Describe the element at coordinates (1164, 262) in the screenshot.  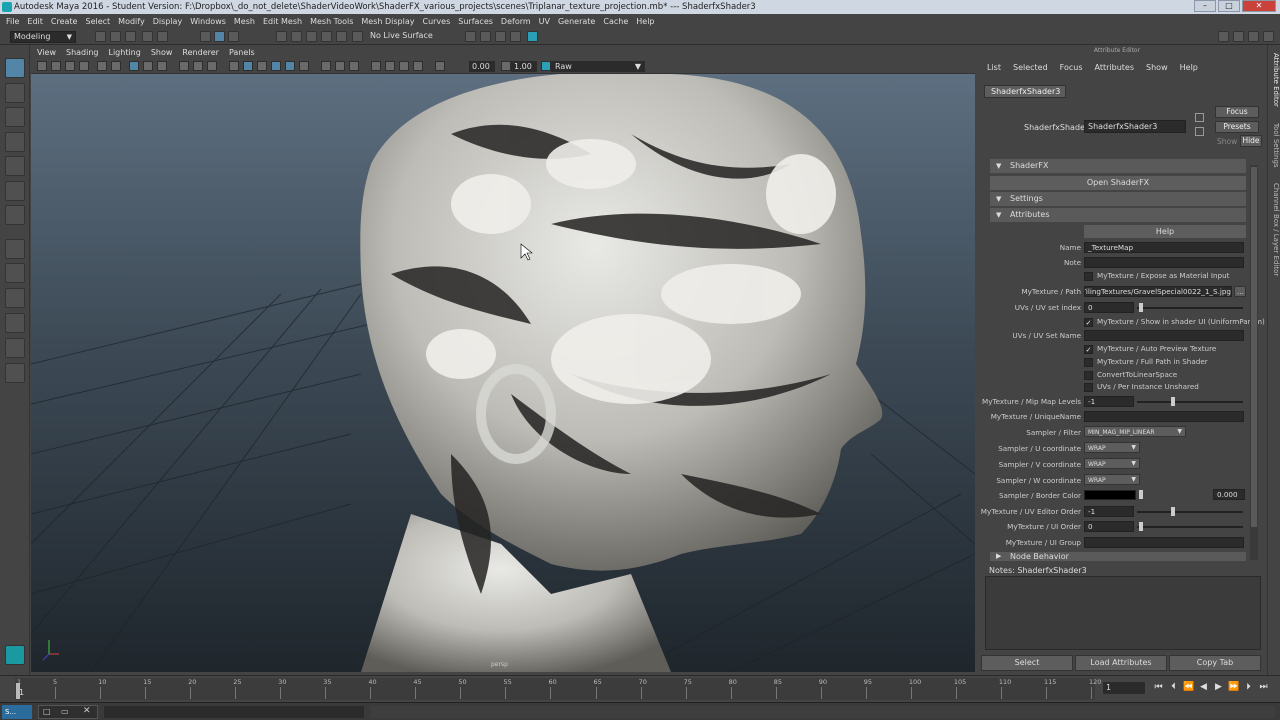
I see `note-field` at that location.